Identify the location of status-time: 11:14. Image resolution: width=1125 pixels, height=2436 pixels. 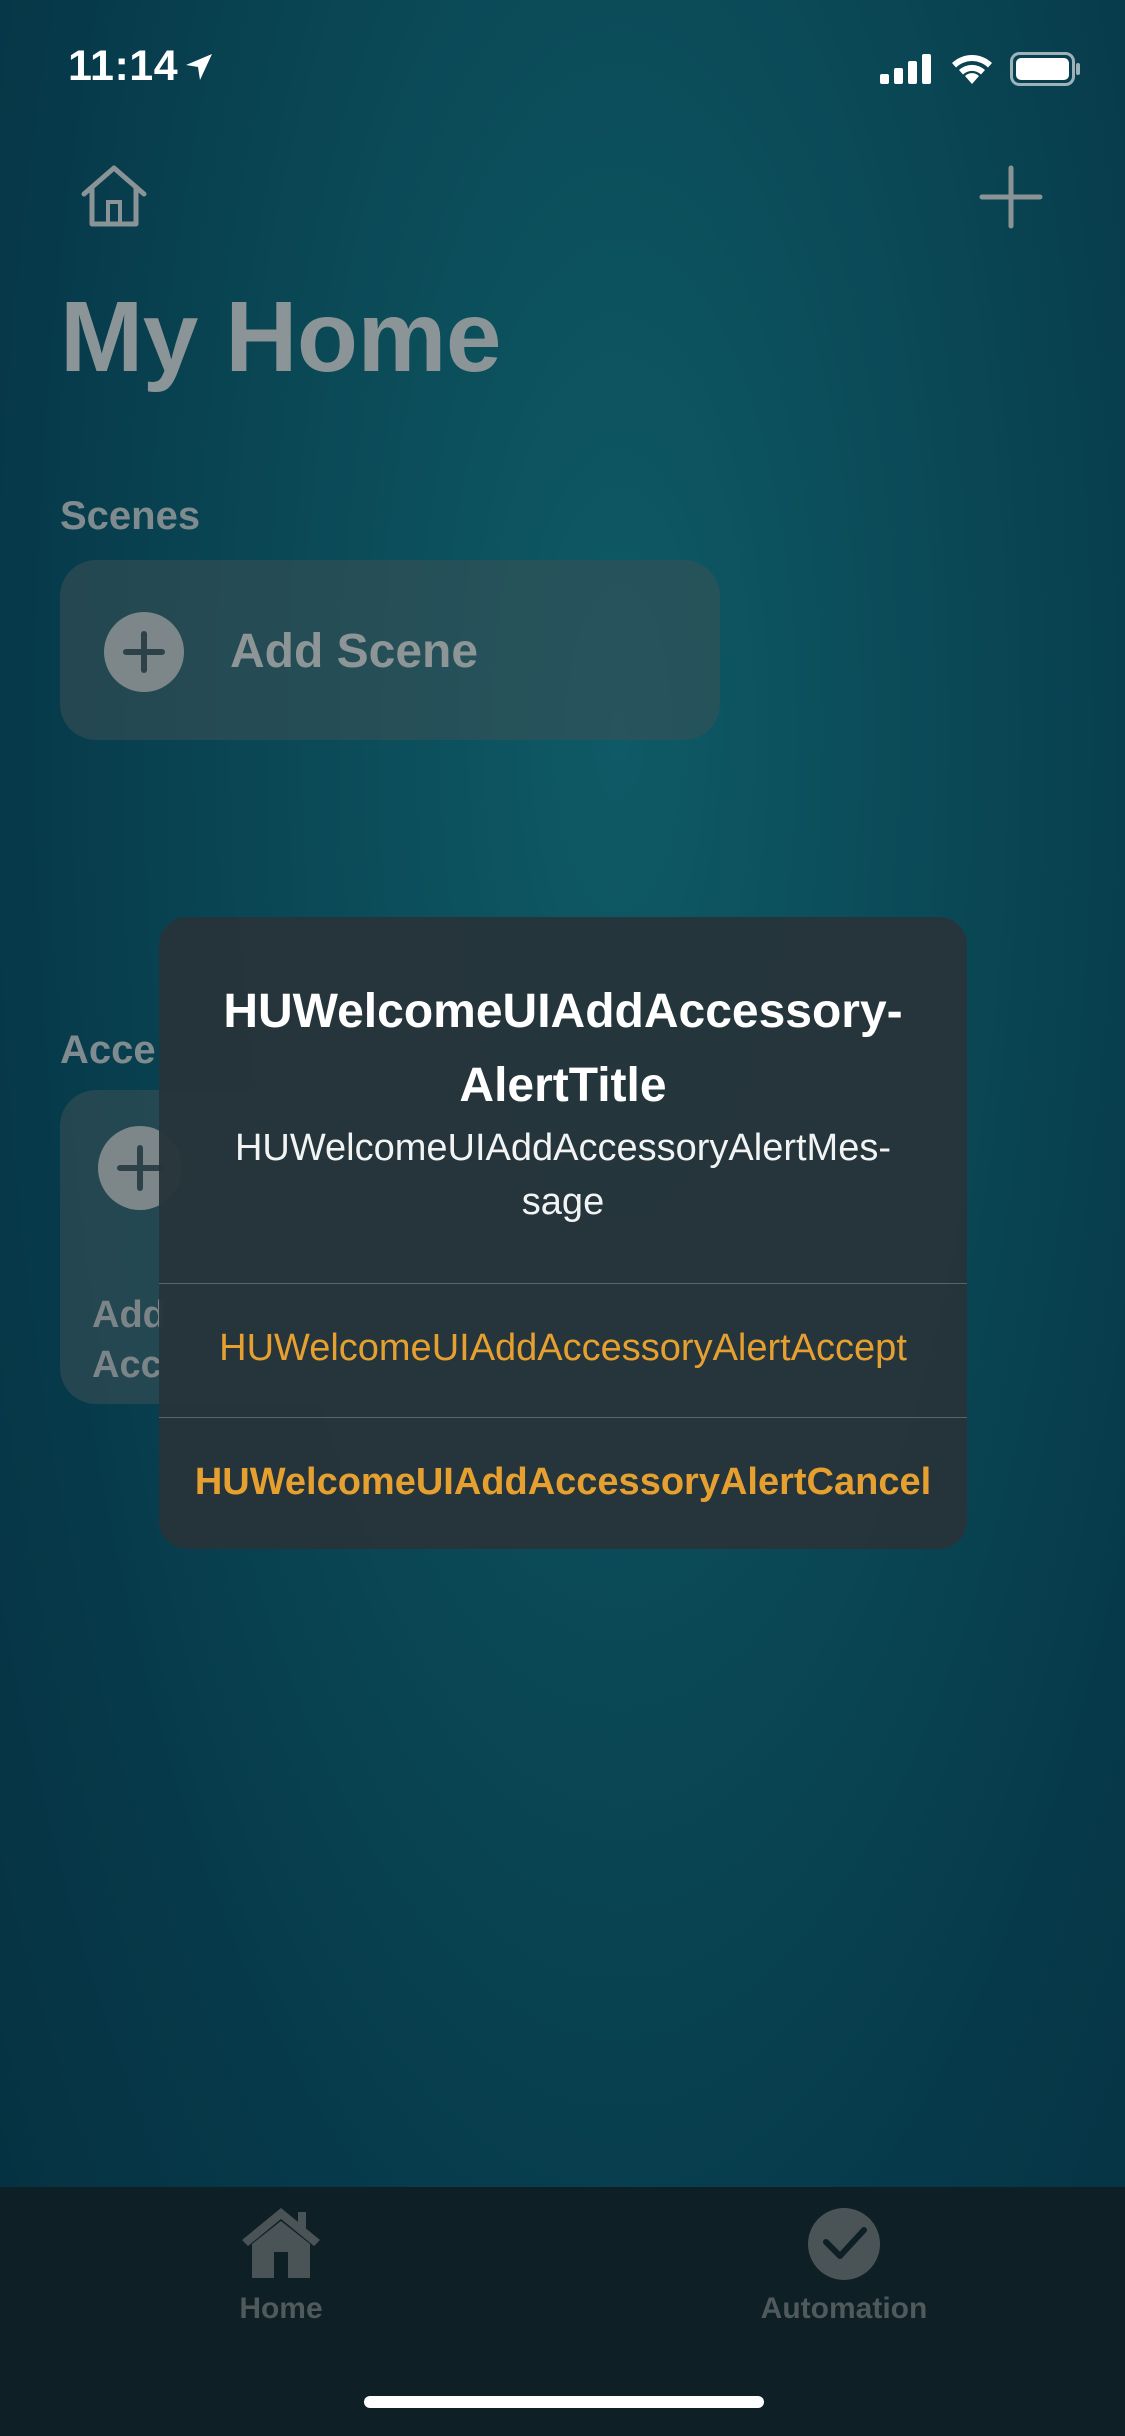
(123, 66).